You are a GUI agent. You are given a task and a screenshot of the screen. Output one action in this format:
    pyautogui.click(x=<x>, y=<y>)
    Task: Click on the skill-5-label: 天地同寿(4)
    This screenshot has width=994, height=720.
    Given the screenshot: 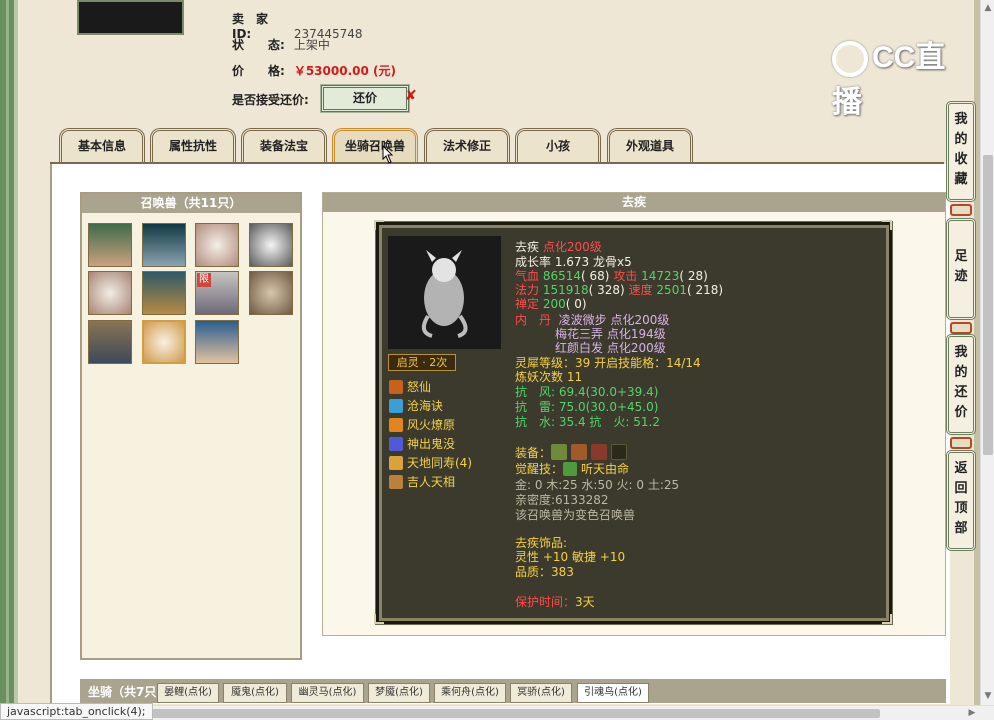 What is the action you would take?
    pyautogui.click(x=439, y=463)
    